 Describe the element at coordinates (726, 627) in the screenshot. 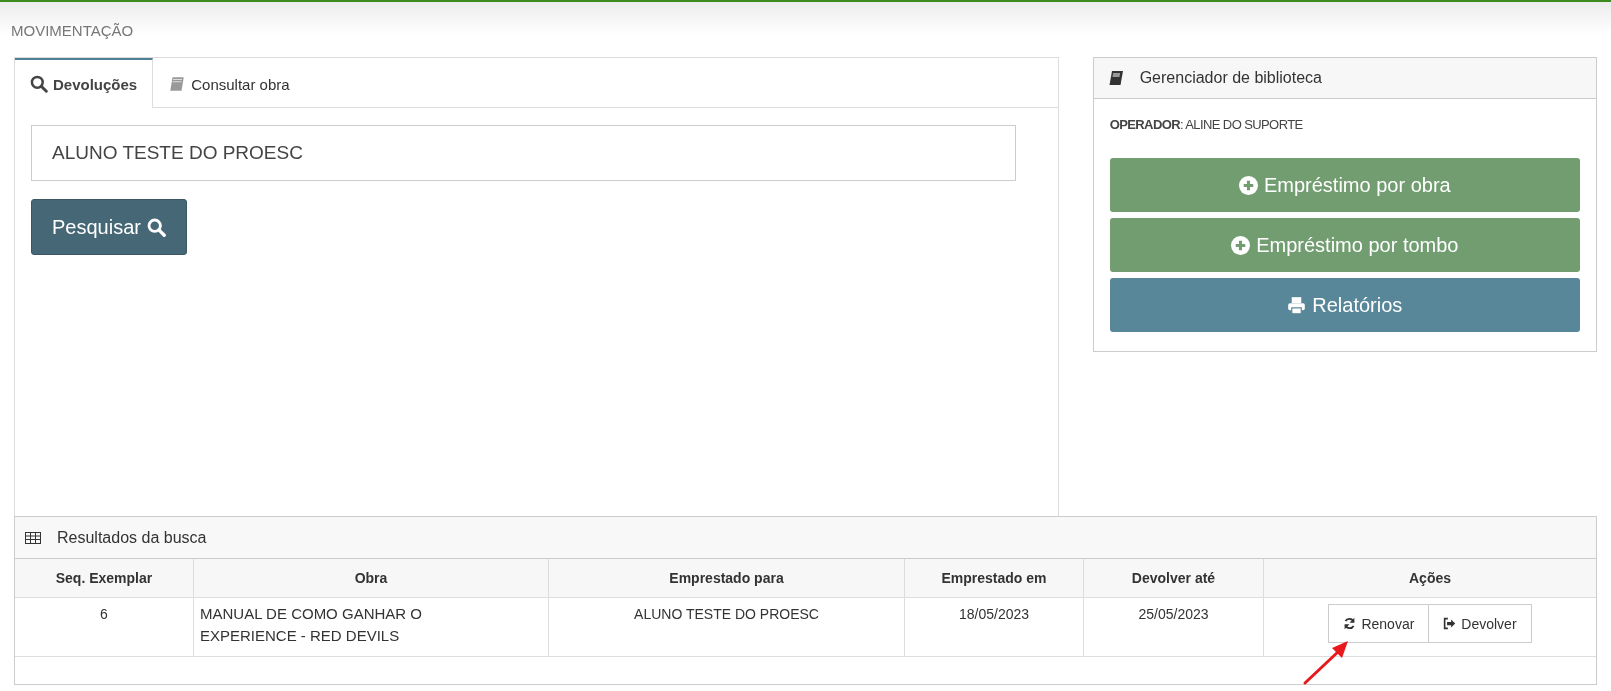

I see `table-cell: ALUNO TESTE DO PROESC` at that location.